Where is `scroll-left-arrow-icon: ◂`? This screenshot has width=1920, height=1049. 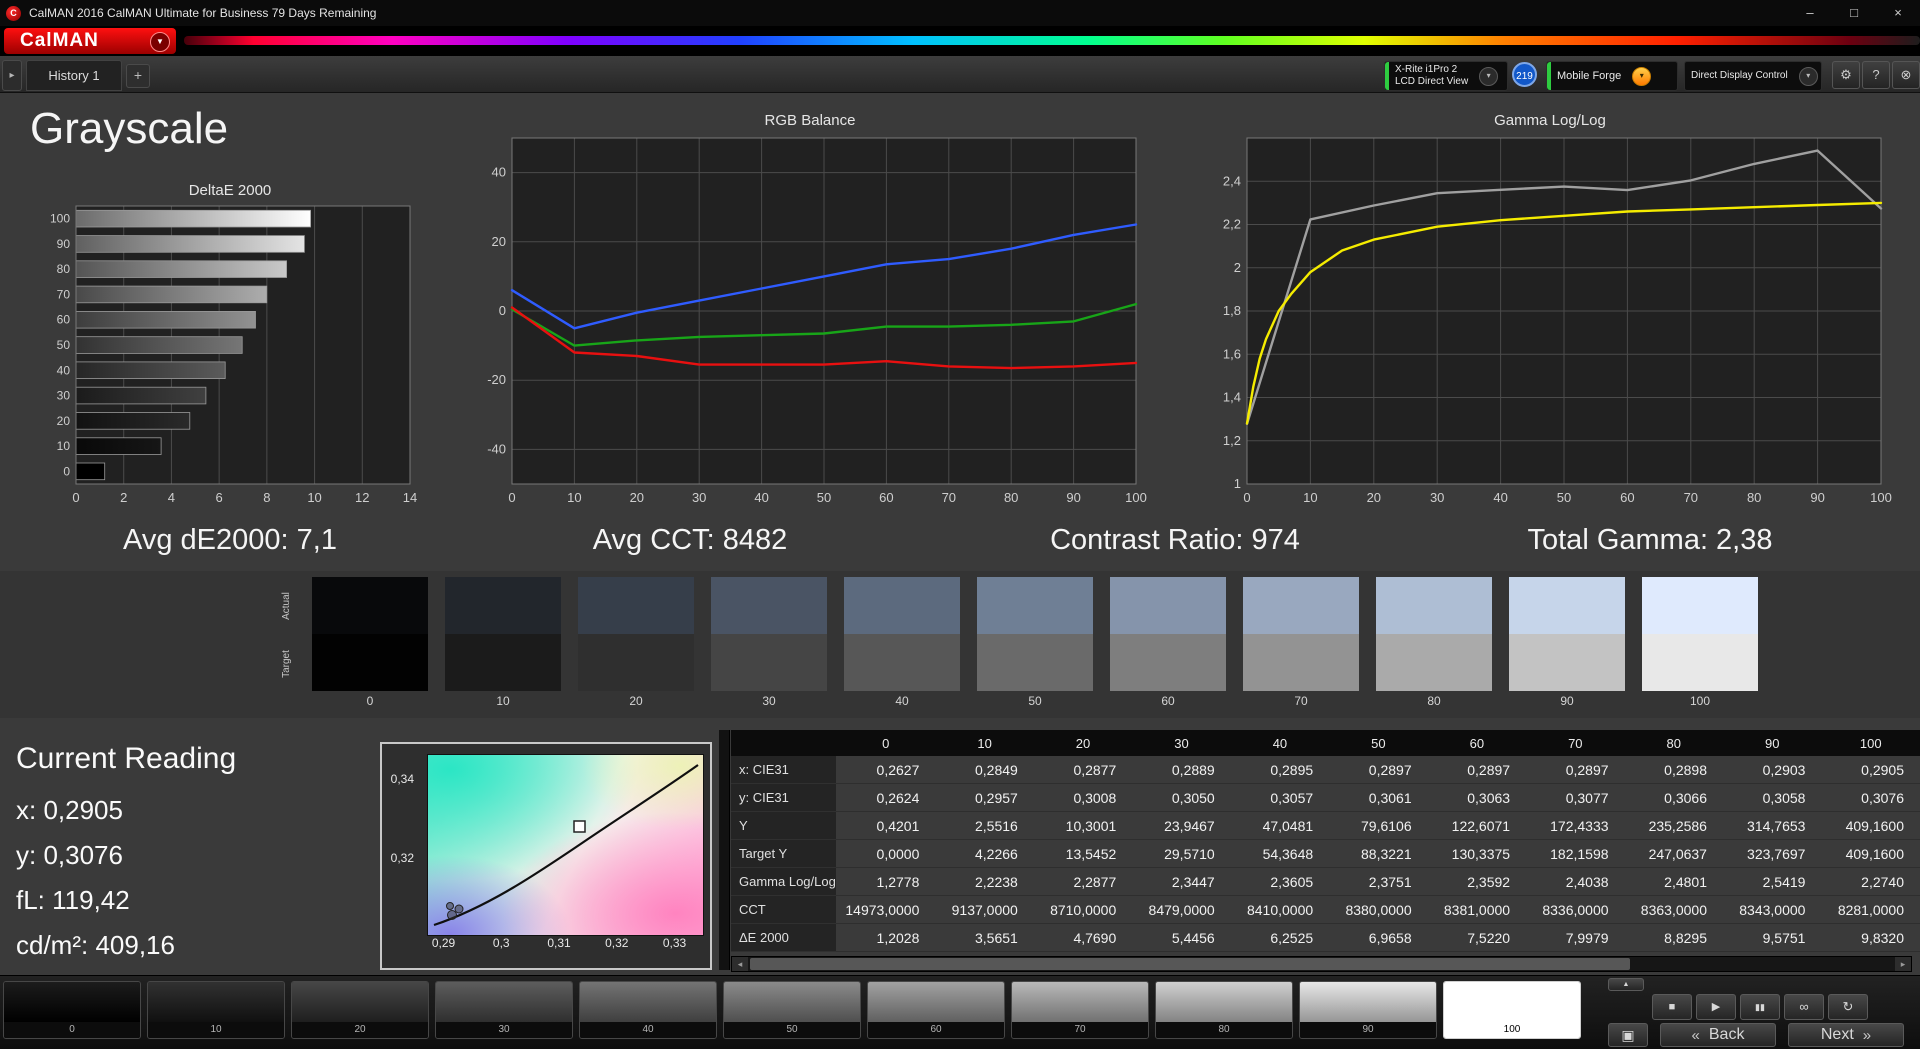
scroll-left-arrow-icon: ◂ is located at coordinates (740, 964).